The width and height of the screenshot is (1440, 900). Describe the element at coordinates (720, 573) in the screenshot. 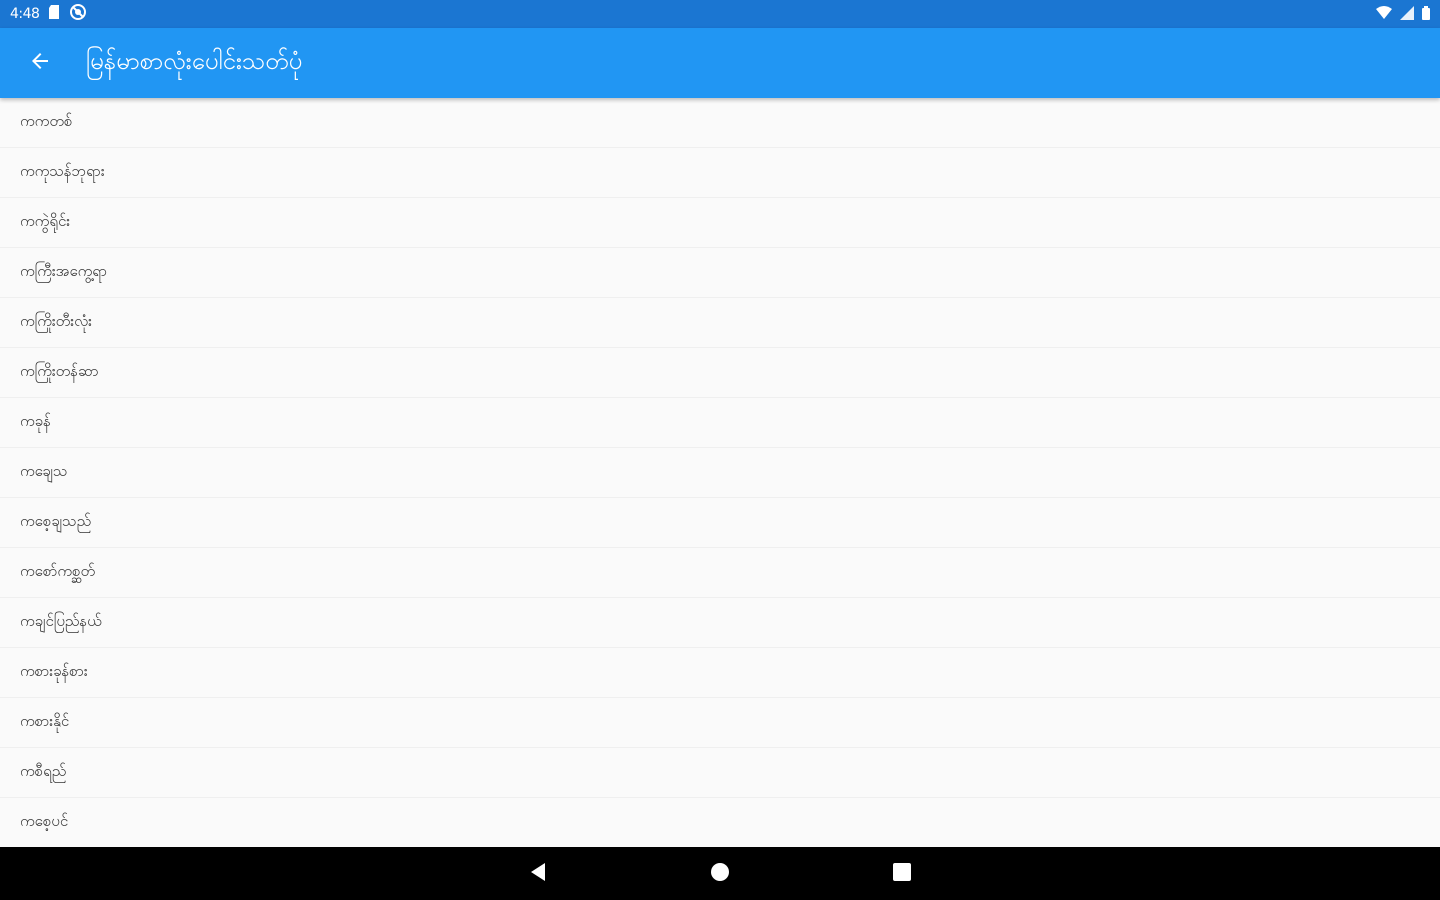

I see `list-item: ကစော်ကစ္ဆတ်` at that location.